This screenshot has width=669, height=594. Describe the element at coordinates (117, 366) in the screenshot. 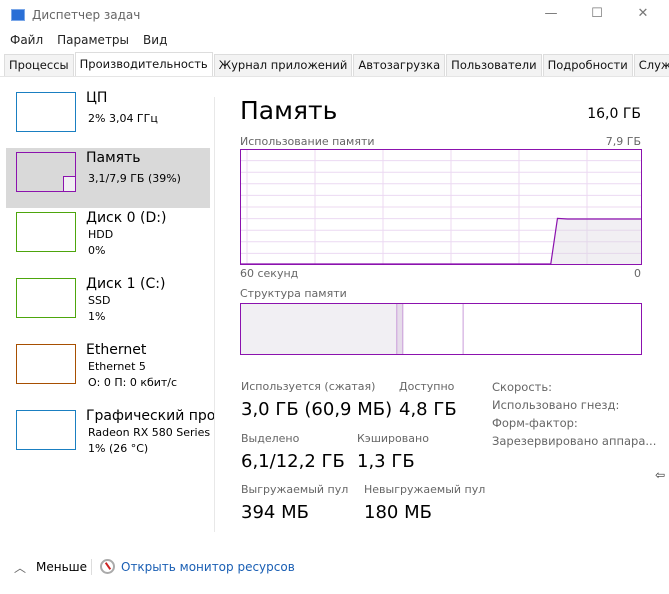

I see `sidebar-item-detail: Ethernet 5` at that location.